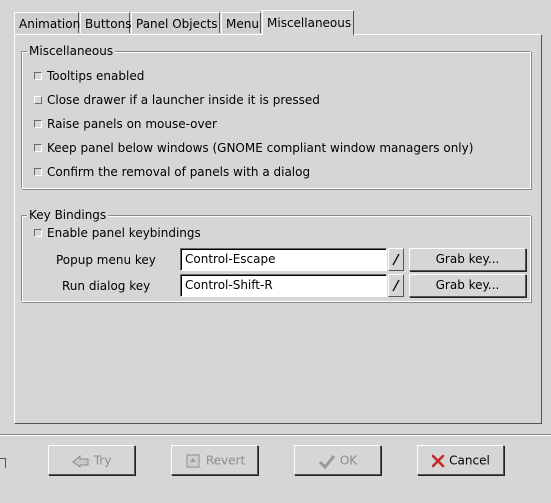 Image resolution: width=551 pixels, height=503 pixels. Describe the element at coordinates (105, 22) in the screenshot. I see `tab-buttons: Buttons` at that location.